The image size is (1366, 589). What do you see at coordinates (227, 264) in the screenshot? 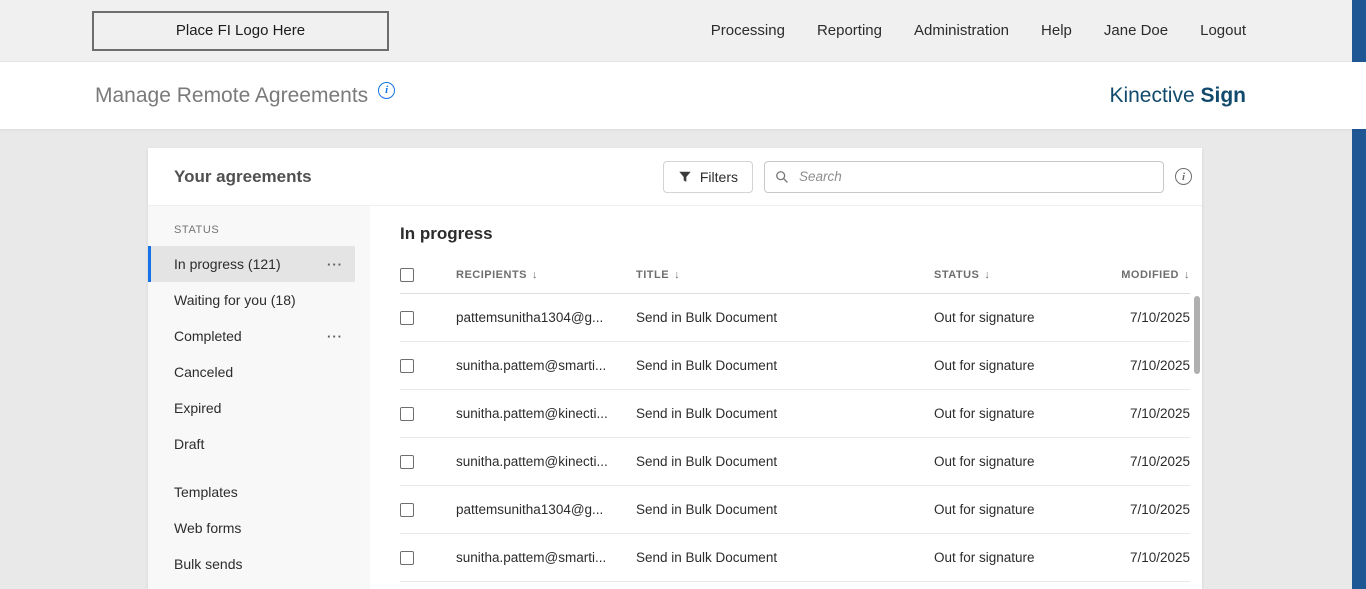
I see `sidebar-item-label: In progress (121)` at bounding box center [227, 264].